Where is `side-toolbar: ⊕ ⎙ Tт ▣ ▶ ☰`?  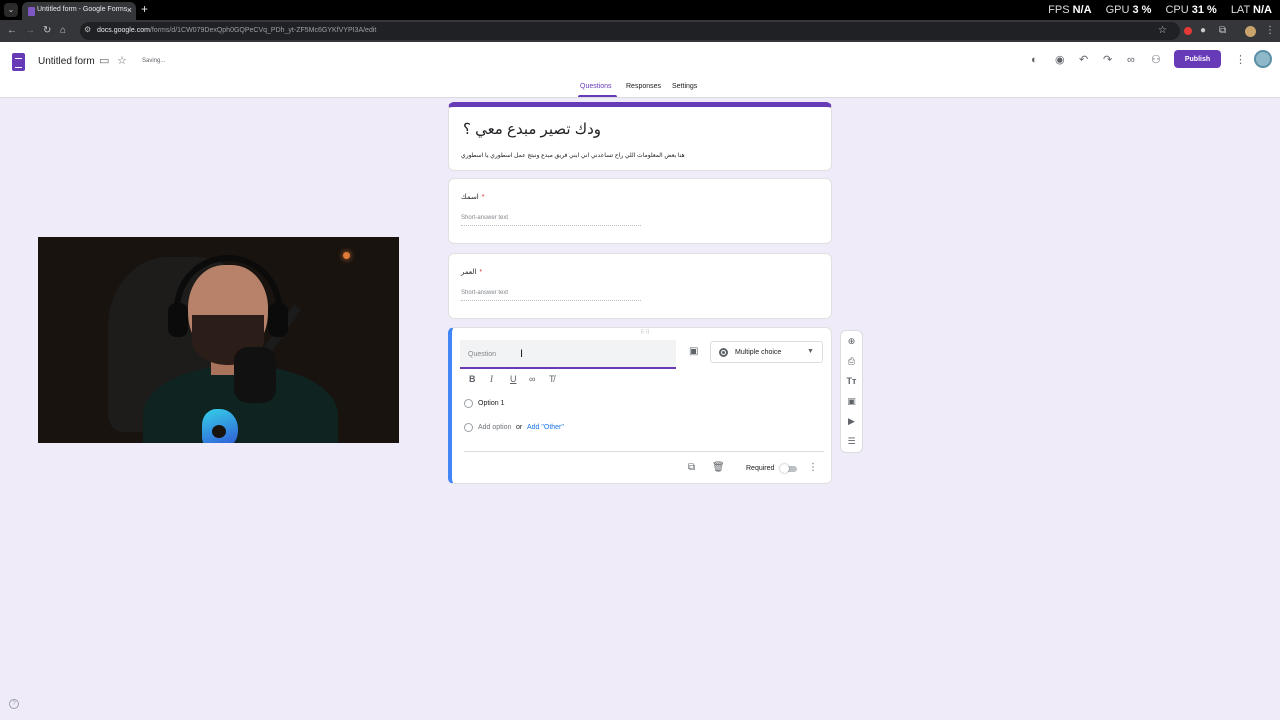
side-toolbar: ⊕ ⎙ Tт ▣ ▶ ☰ is located at coordinates (851, 391).